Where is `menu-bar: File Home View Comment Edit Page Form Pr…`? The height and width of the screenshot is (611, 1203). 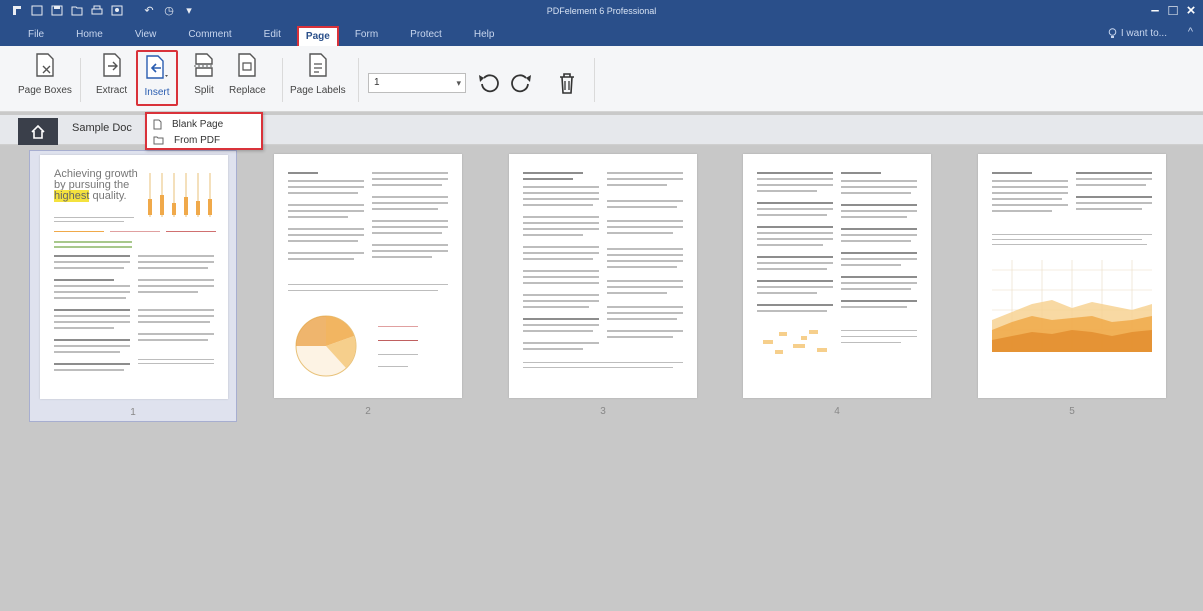
menu-bar: File Home View Comment Edit Page Form Pr… is located at coordinates (255, 35).